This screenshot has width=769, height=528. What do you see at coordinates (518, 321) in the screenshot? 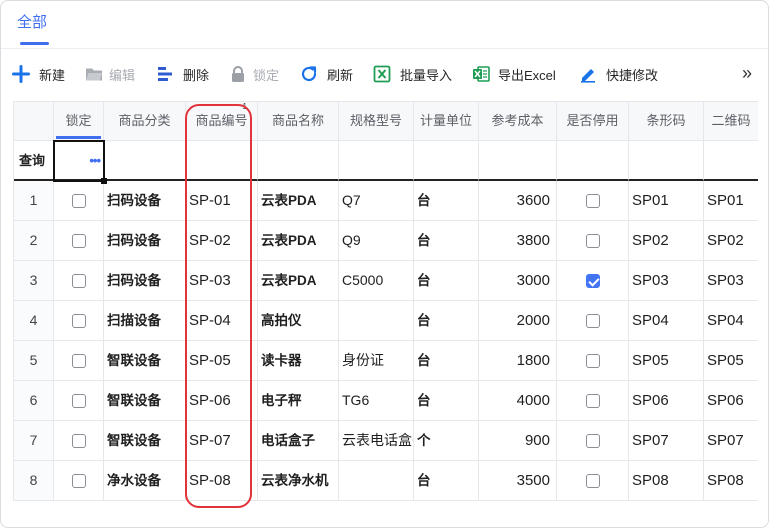
I see `cost-cell: 2000` at bounding box center [518, 321].